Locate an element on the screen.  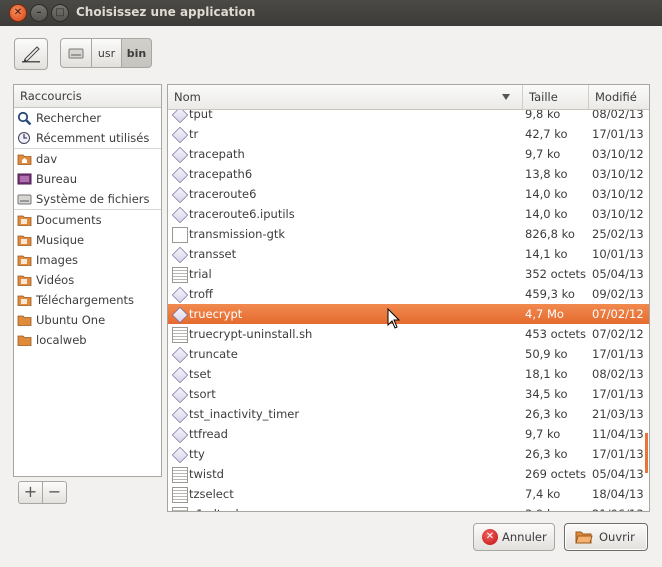
file-row: truncate 50,9 ko 17/01/13 is located at coordinates (408, 354).